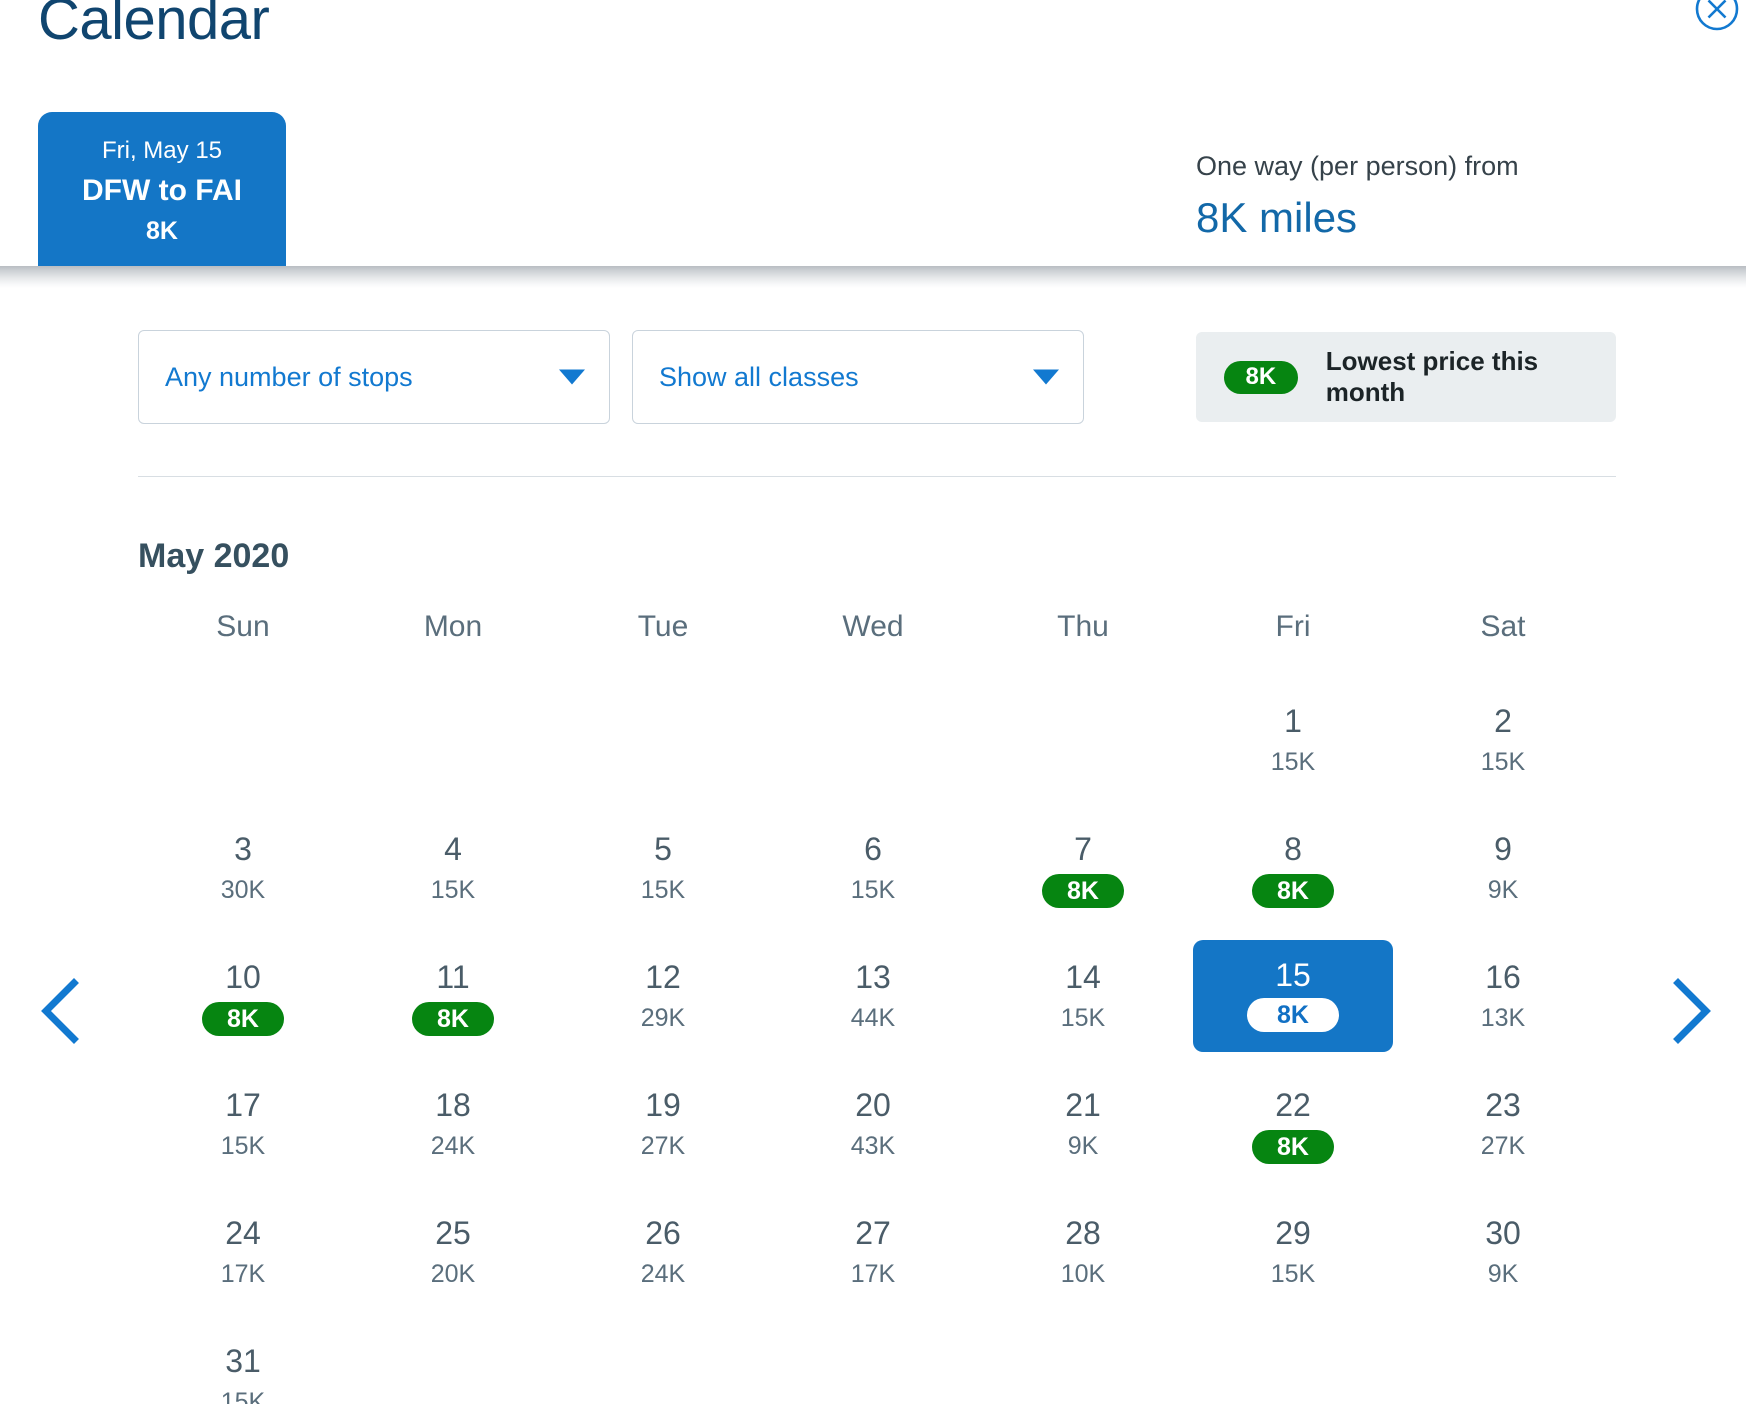  Describe the element at coordinates (1083, 626) in the screenshot. I see `day-of-week-header: Thu` at that location.